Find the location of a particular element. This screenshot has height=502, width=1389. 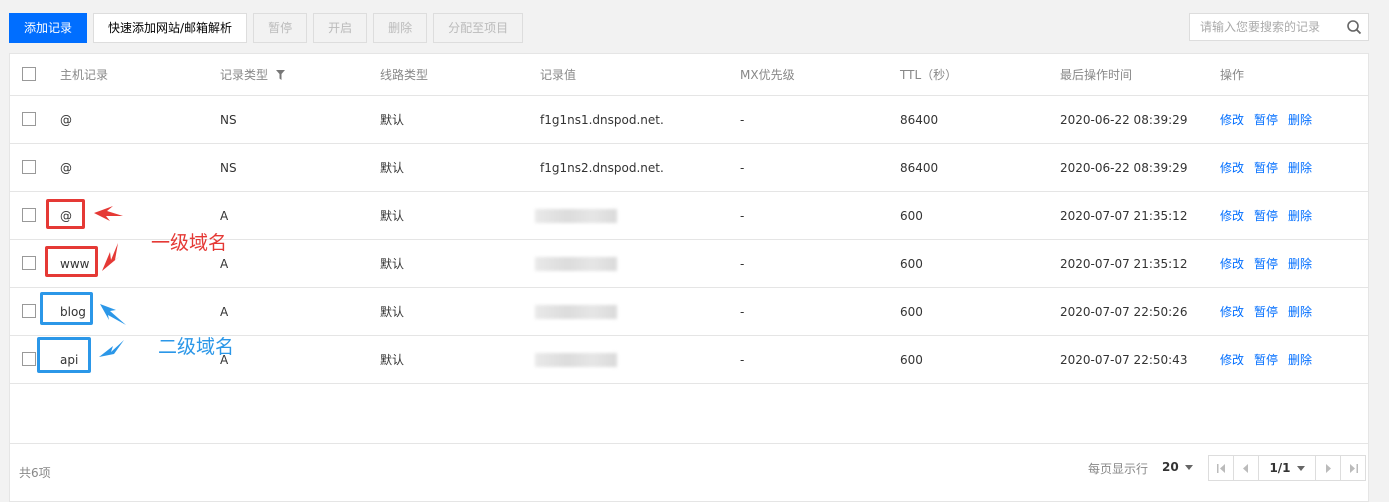

per-page-value: 20 is located at coordinates (1170, 467).